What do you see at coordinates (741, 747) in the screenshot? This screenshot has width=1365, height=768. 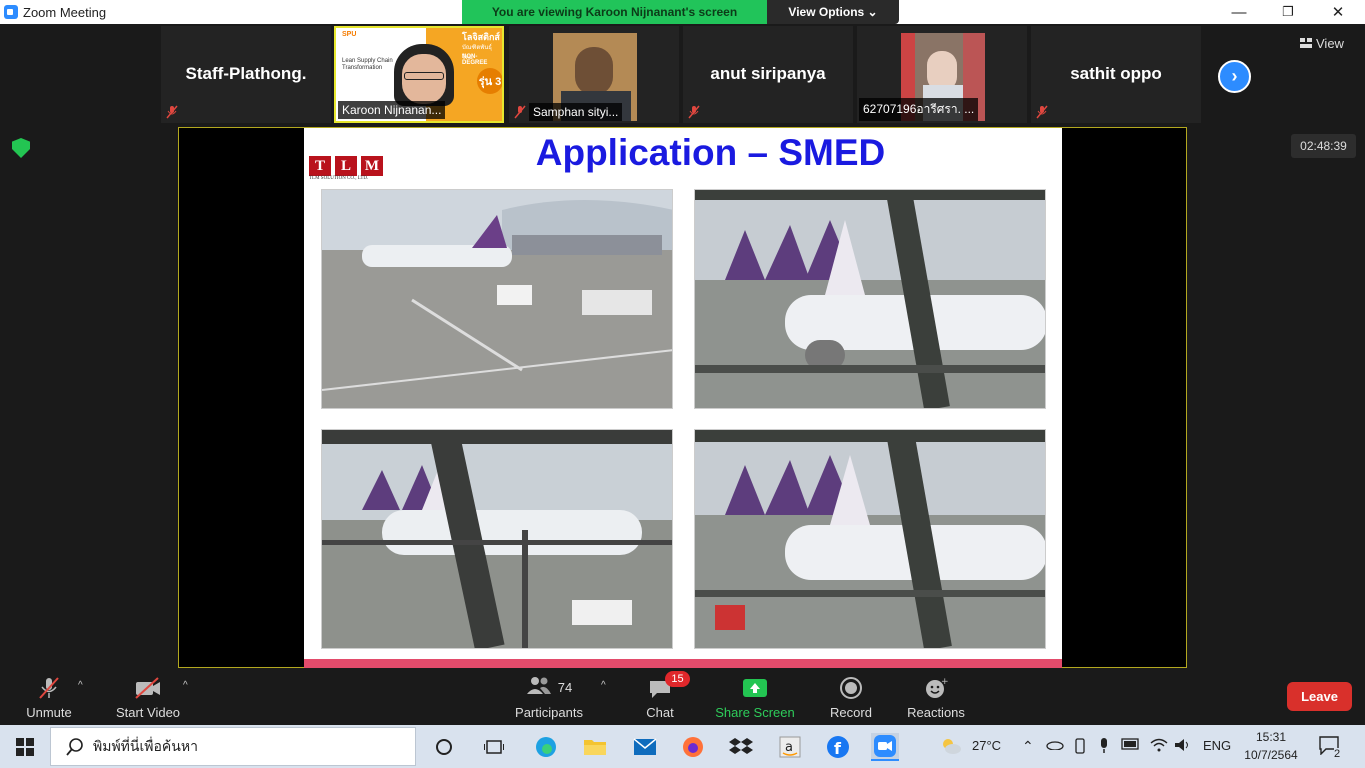 I see `dropbox-icon` at bounding box center [741, 747].